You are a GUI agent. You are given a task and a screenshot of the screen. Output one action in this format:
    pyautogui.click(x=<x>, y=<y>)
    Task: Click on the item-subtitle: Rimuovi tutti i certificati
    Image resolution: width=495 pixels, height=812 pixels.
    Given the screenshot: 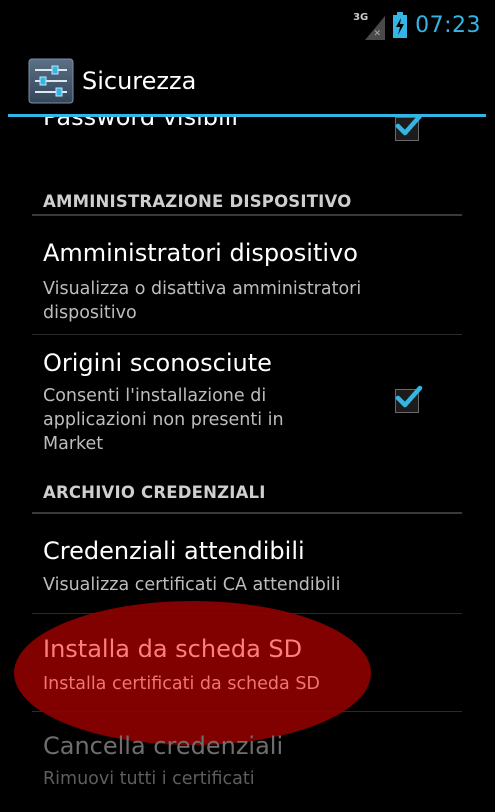 What is the action you would take?
    pyautogui.click(x=149, y=779)
    